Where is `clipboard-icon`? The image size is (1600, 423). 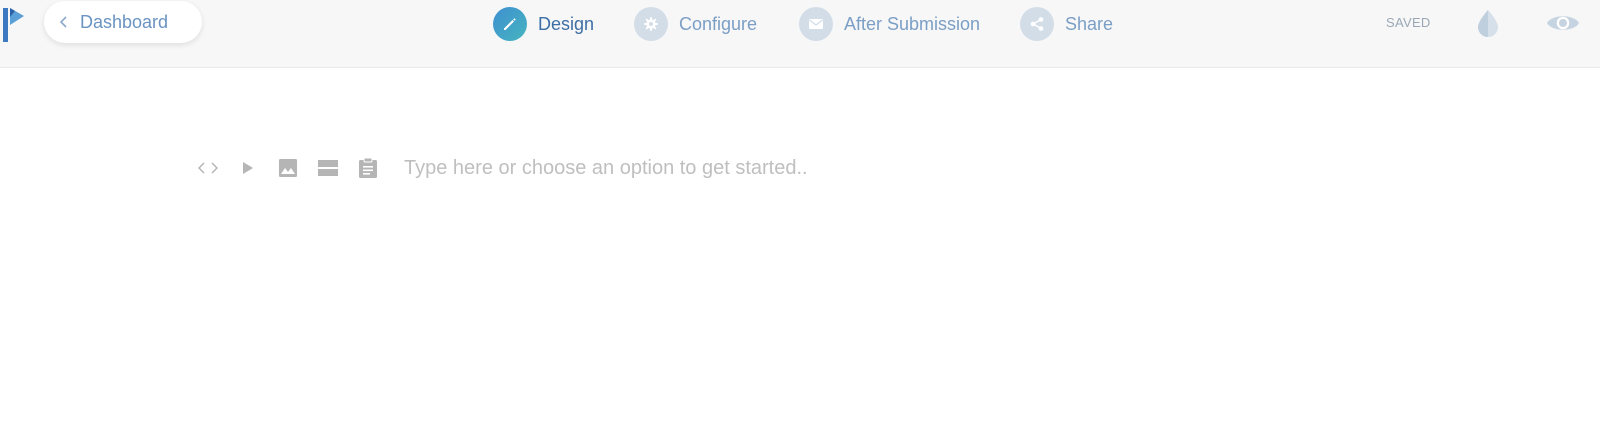
clipboard-icon is located at coordinates (368, 168).